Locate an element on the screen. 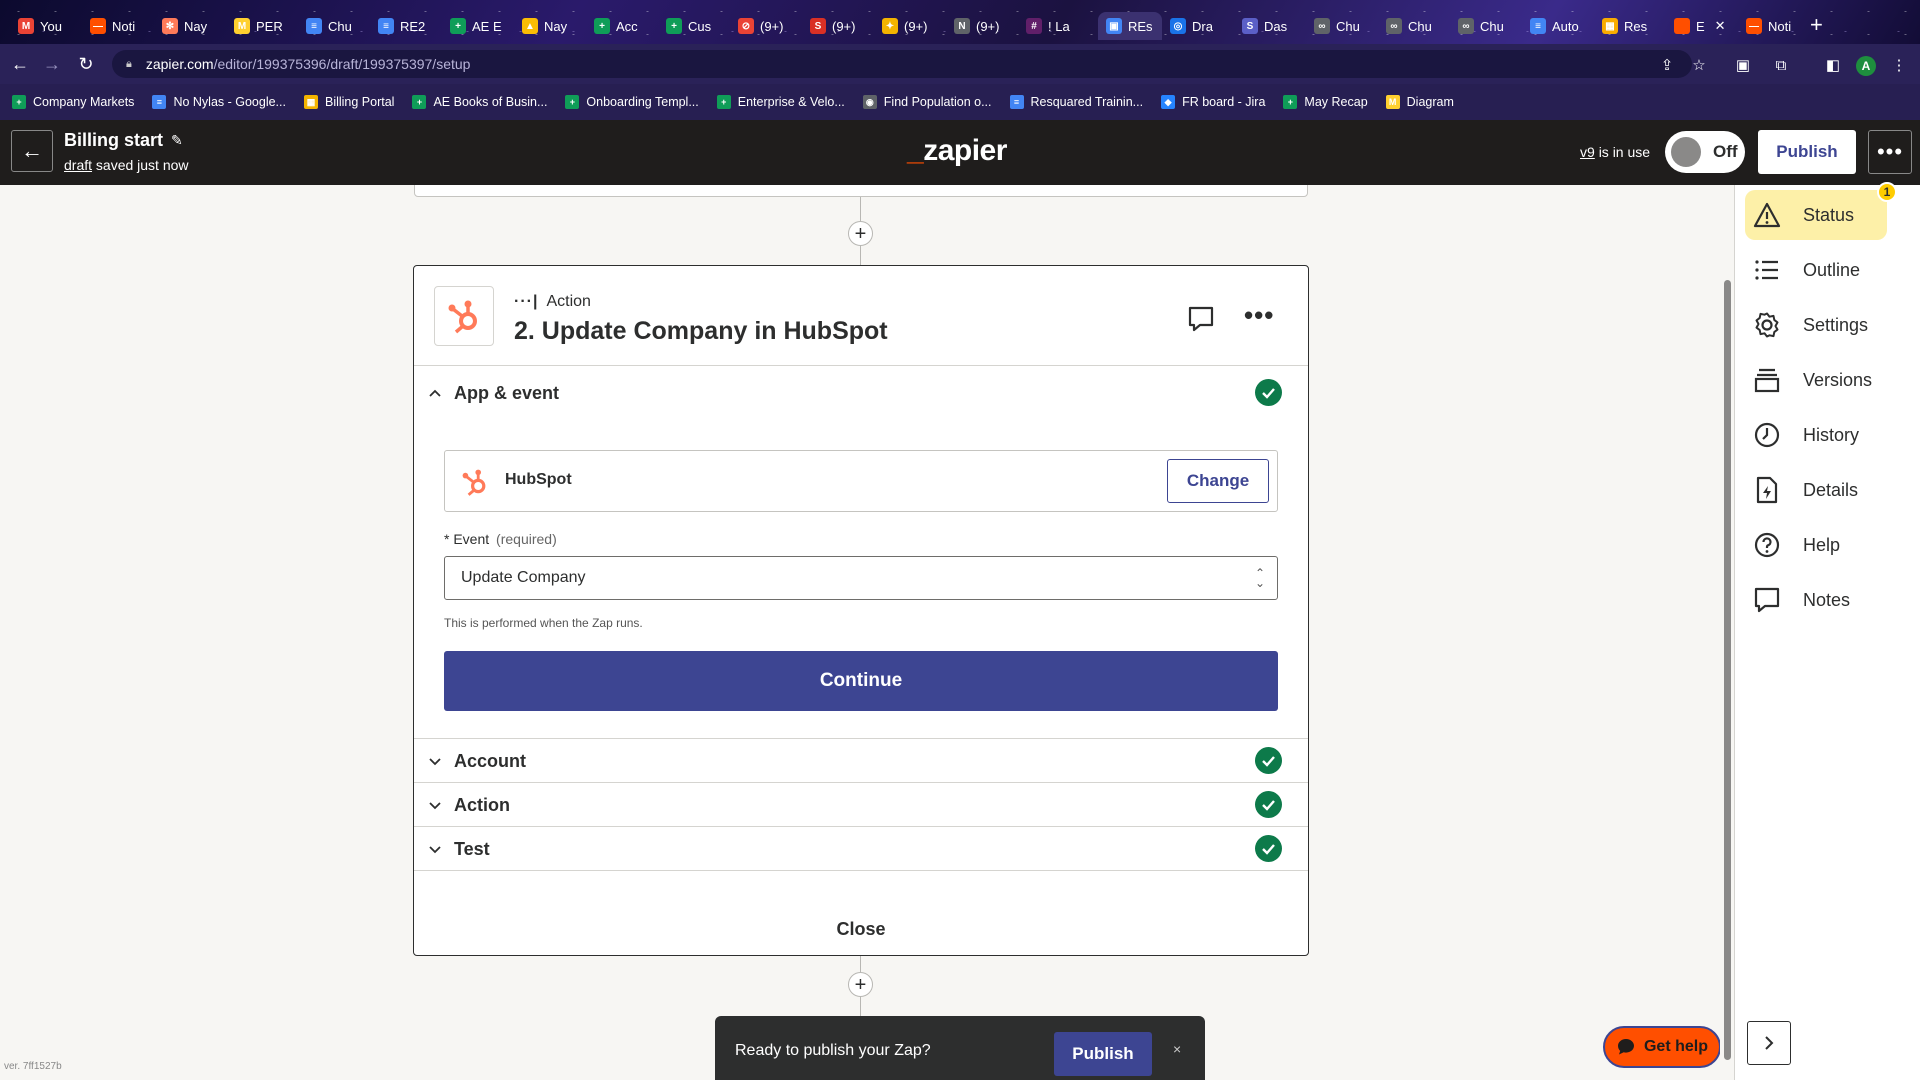 Image resolution: width=1920 pixels, height=1080 pixels. bookmark-item: + Company Markets is located at coordinates (73, 102).